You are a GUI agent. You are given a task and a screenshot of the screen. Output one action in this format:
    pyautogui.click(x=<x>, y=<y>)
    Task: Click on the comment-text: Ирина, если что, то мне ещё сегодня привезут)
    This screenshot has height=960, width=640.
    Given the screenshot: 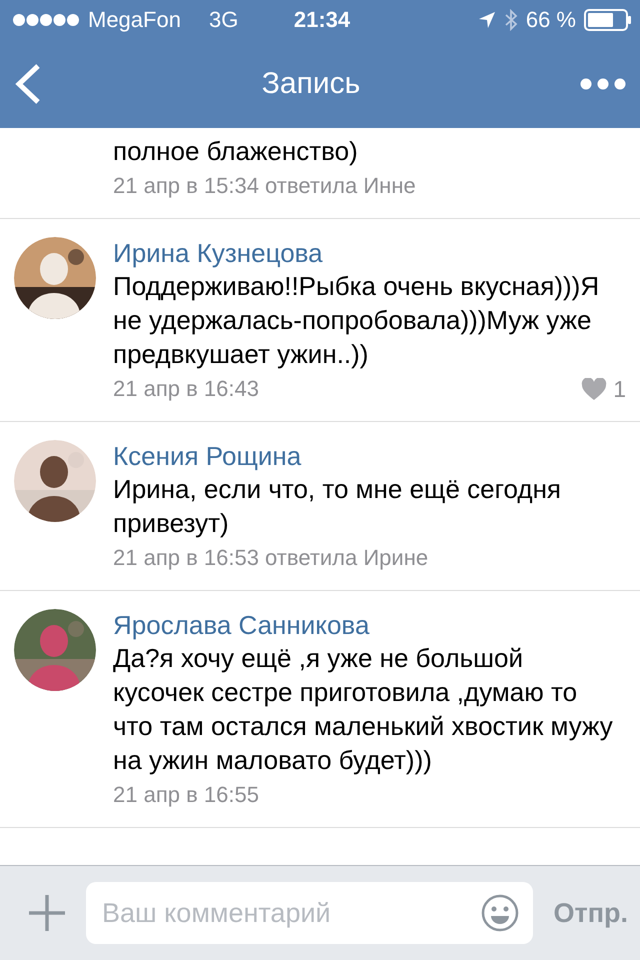 What is the action you would take?
    pyautogui.click(x=337, y=506)
    